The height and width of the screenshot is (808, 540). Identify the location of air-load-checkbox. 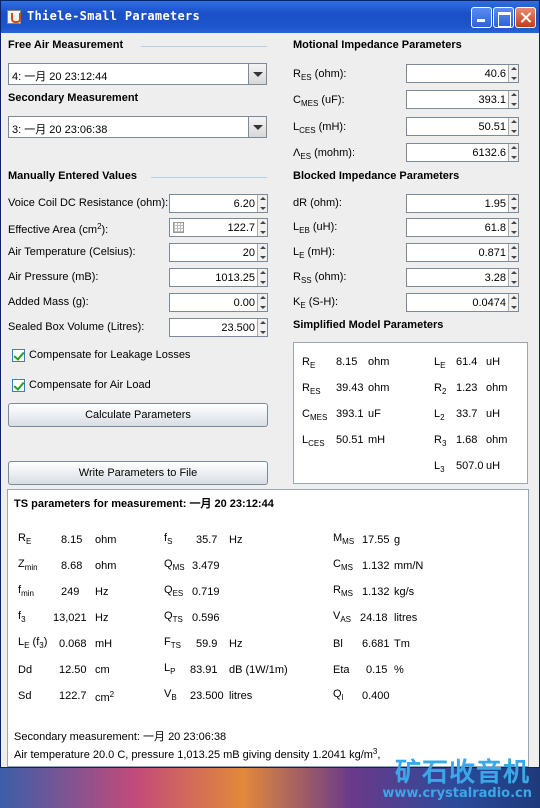
(18, 385).